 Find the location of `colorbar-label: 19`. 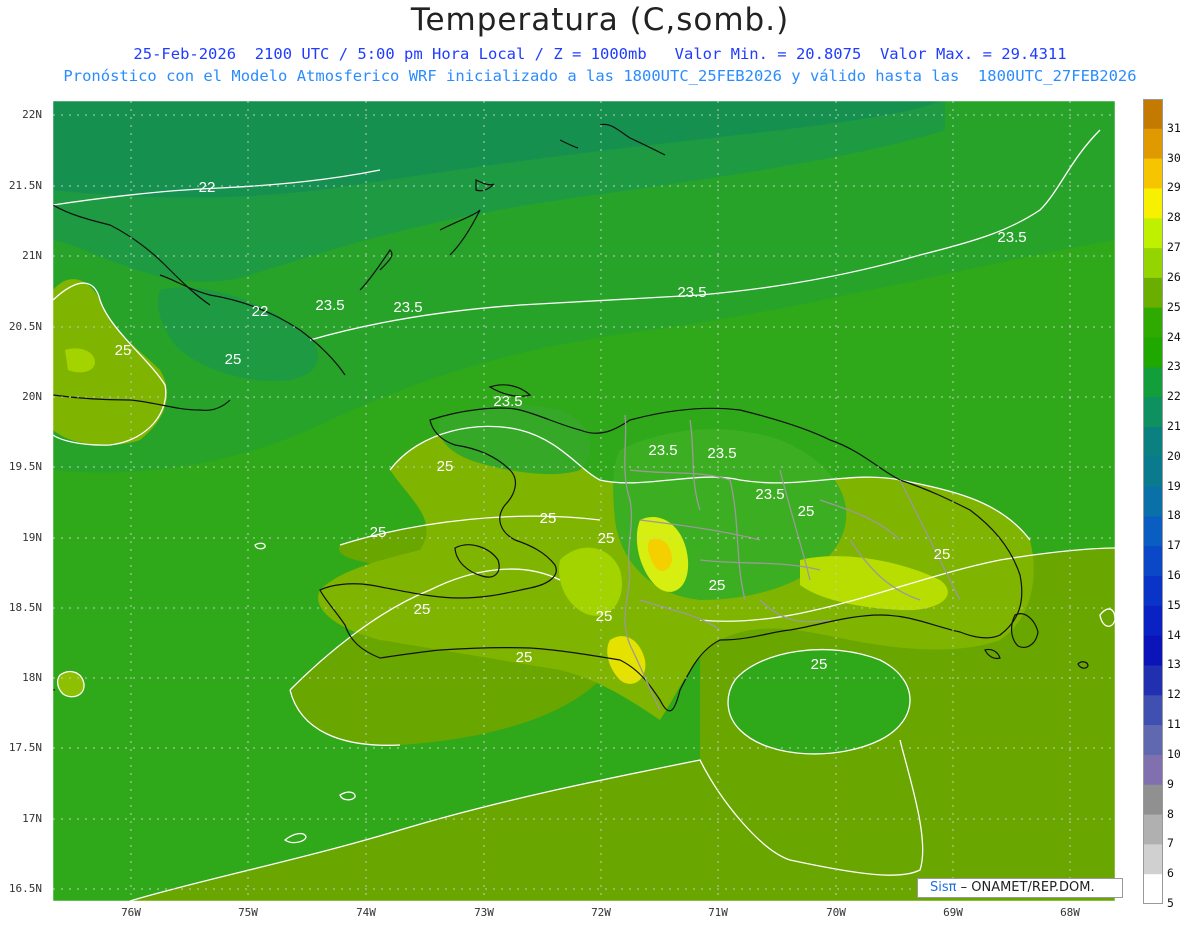

colorbar-label: 19 is located at coordinates (1174, 485).